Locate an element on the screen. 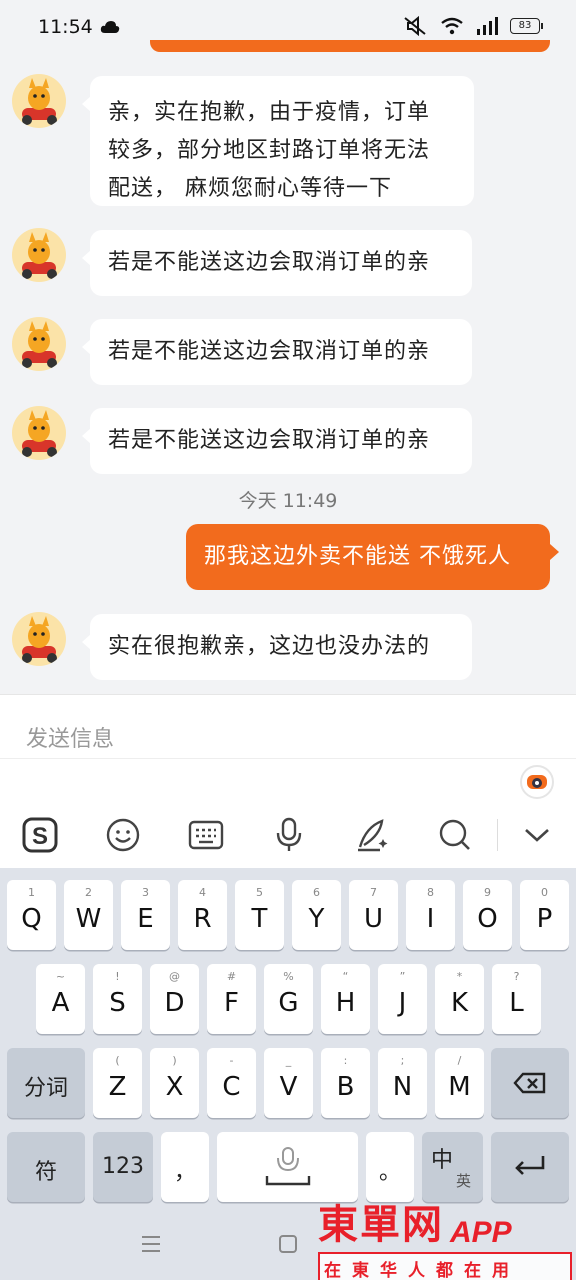 This screenshot has height=1280, width=576. key-sub: ? is located at coordinates (516, 976).